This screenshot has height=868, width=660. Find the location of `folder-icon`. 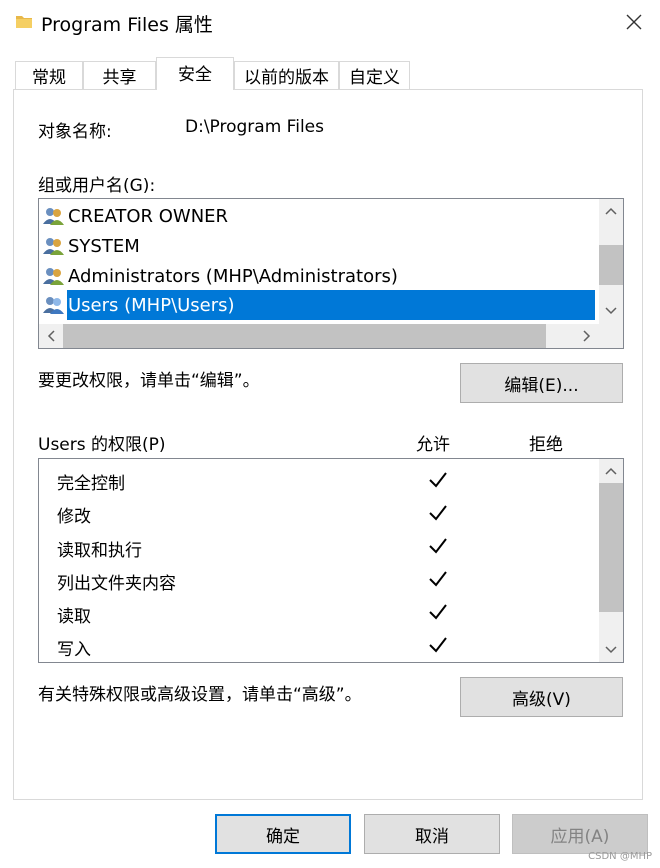

folder-icon is located at coordinates (24, 22).